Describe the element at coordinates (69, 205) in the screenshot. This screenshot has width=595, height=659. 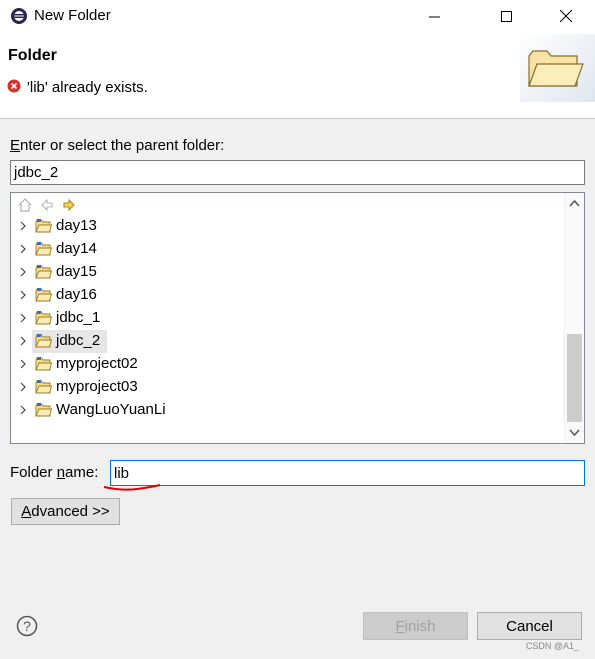
I see `forward-arrow-icon` at that location.